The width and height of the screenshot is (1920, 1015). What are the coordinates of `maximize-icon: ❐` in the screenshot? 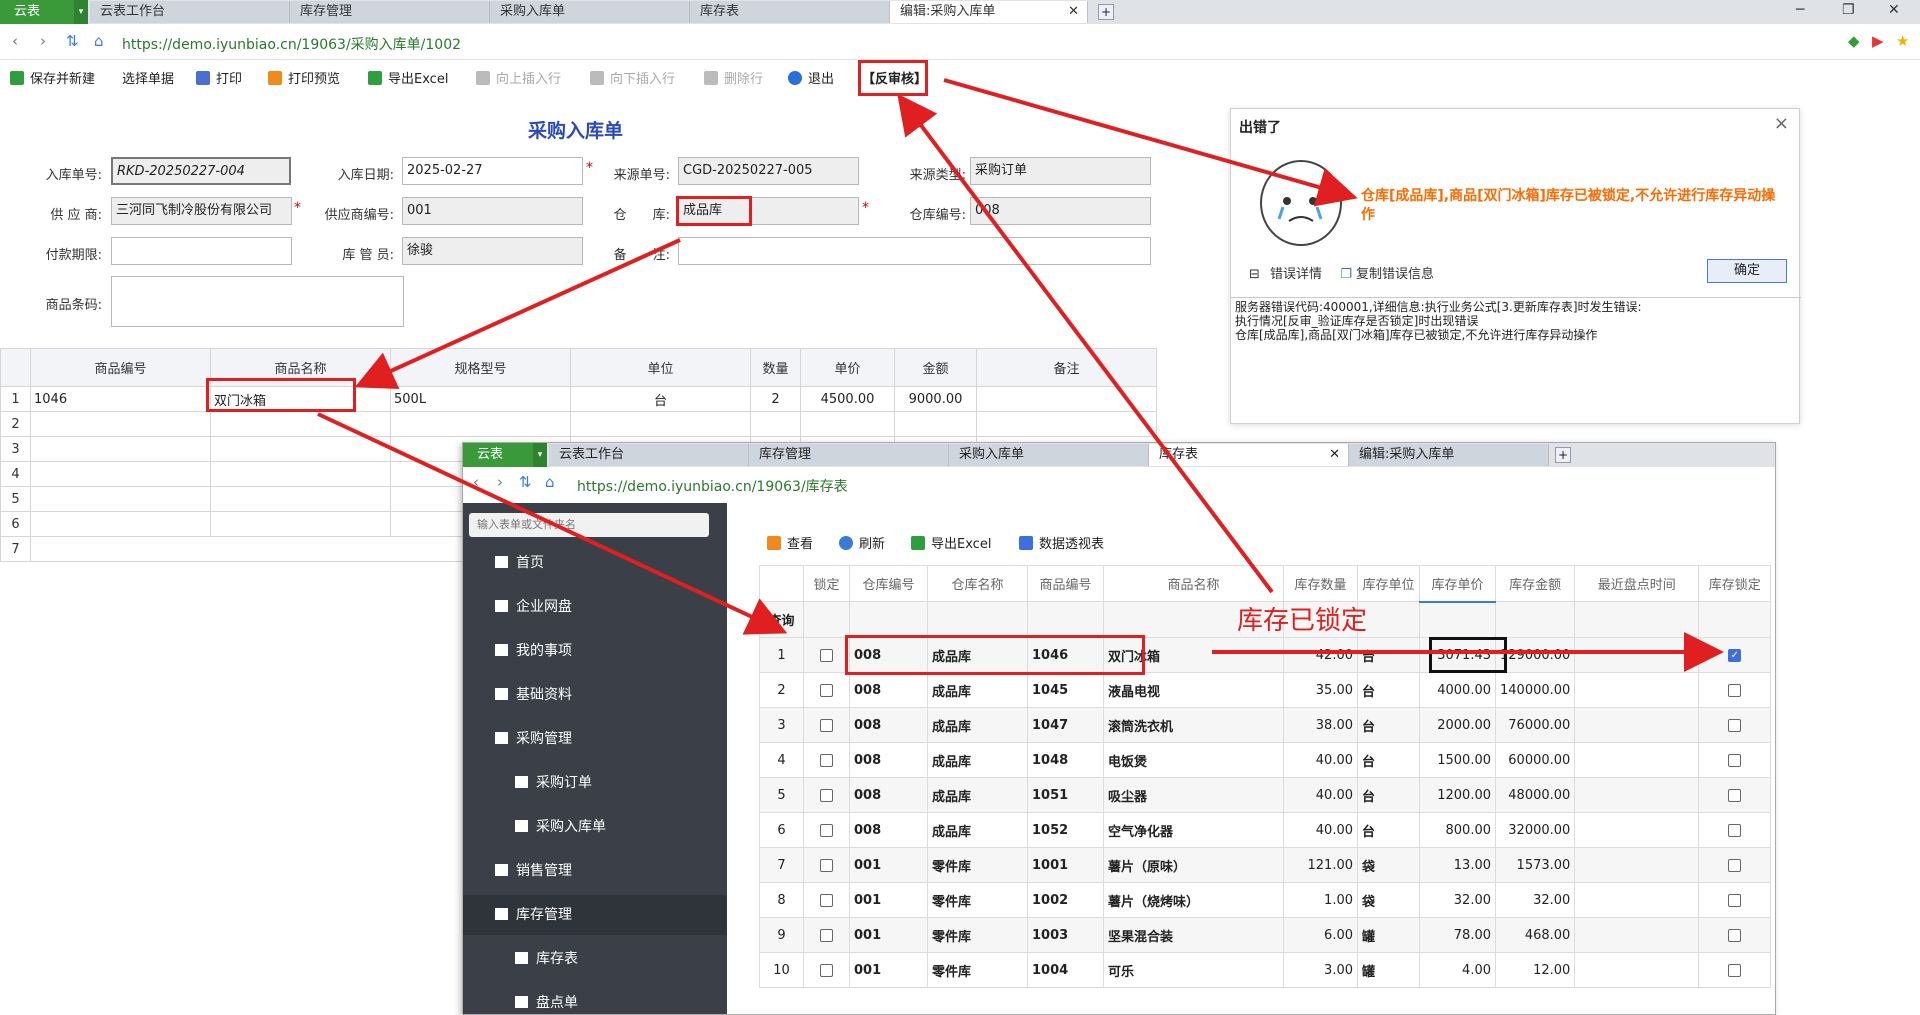 It's located at (1848, 10).